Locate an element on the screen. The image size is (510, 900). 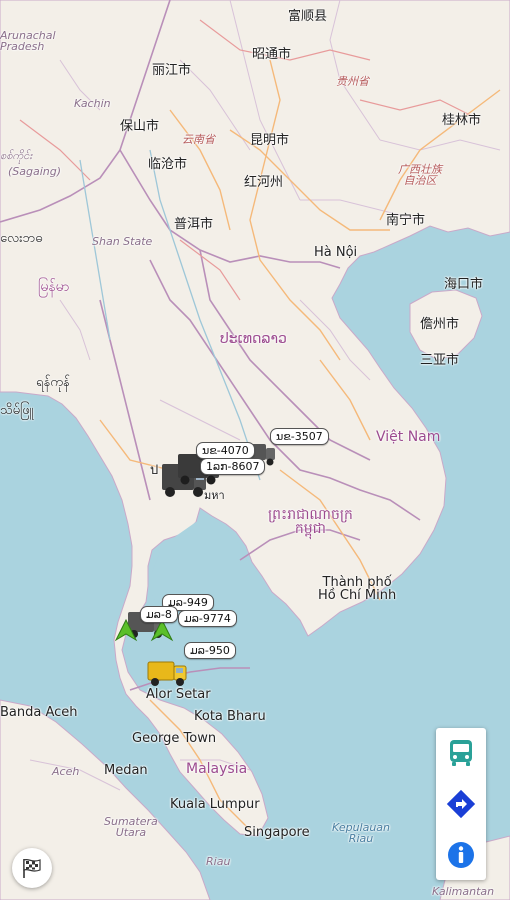
directions-button is located at coordinates (461, 804).